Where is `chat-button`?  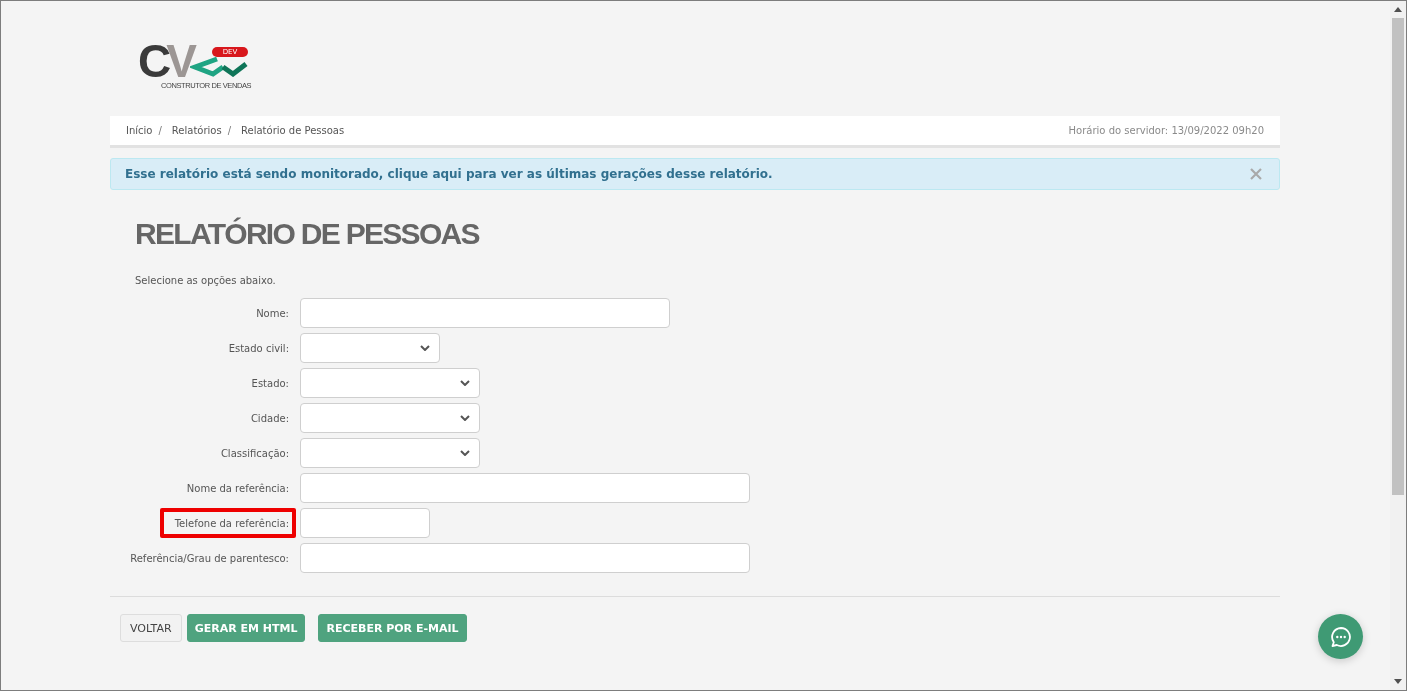 chat-button is located at coordinates (1340, 636).